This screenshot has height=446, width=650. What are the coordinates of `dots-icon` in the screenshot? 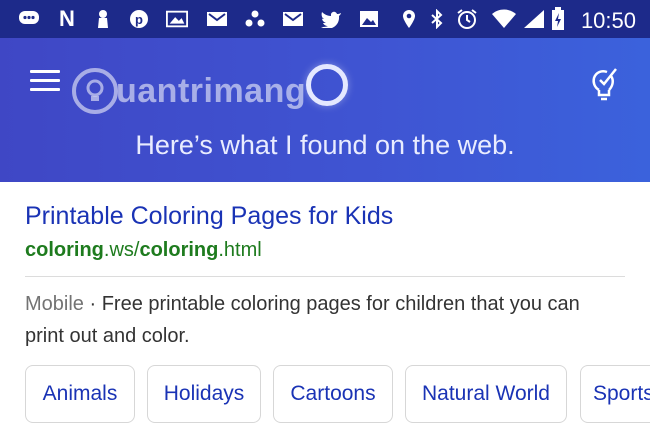 It's located at (255, 19).